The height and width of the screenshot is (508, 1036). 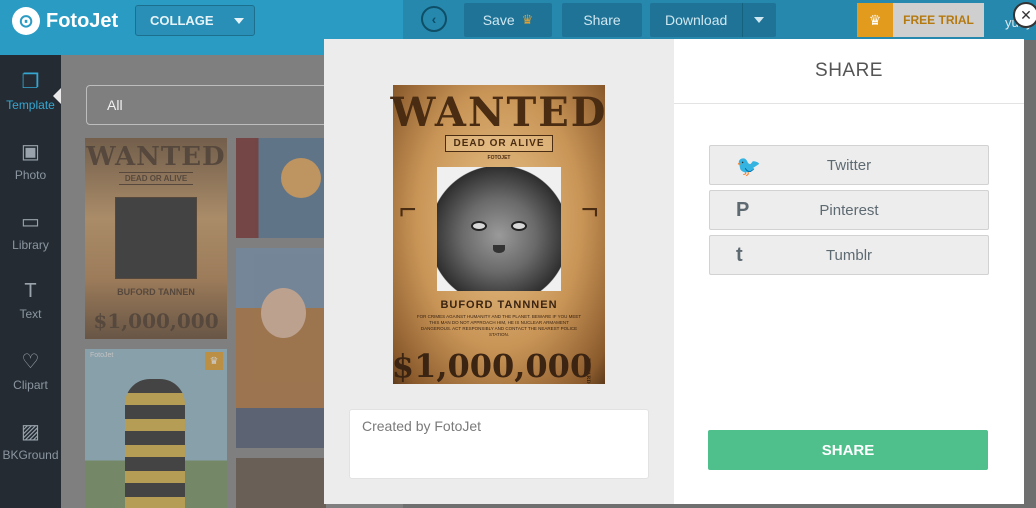 I want to click on poster-money: $1,000,000 REWARD, so click(x=499, y=366).